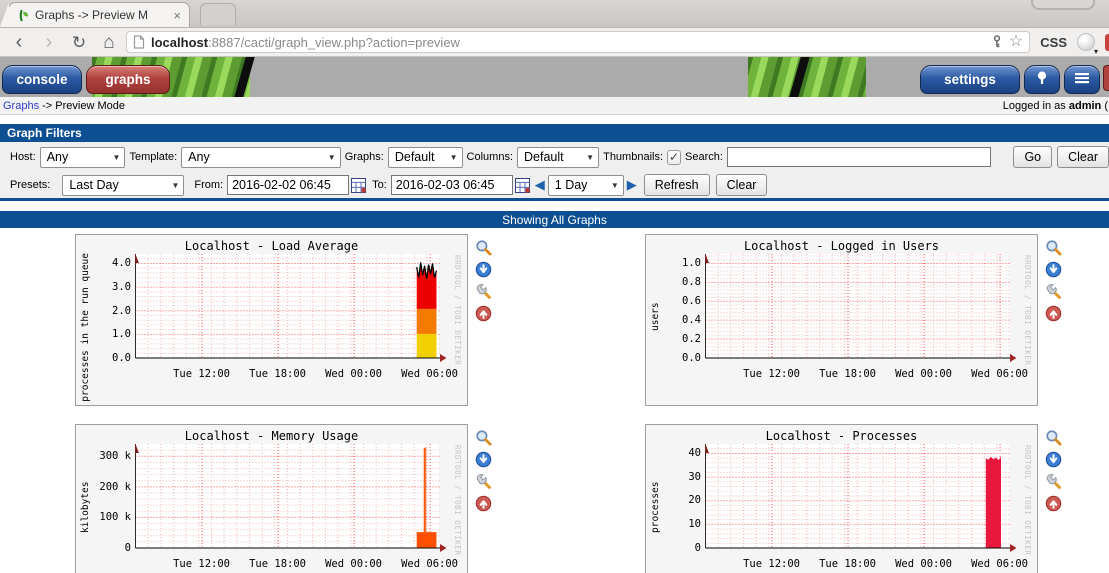 The height and width of the screenshot is (573, 1109). Describe the element at coordinates (859, 157) in the screenshot. I see `search-input` at that location.